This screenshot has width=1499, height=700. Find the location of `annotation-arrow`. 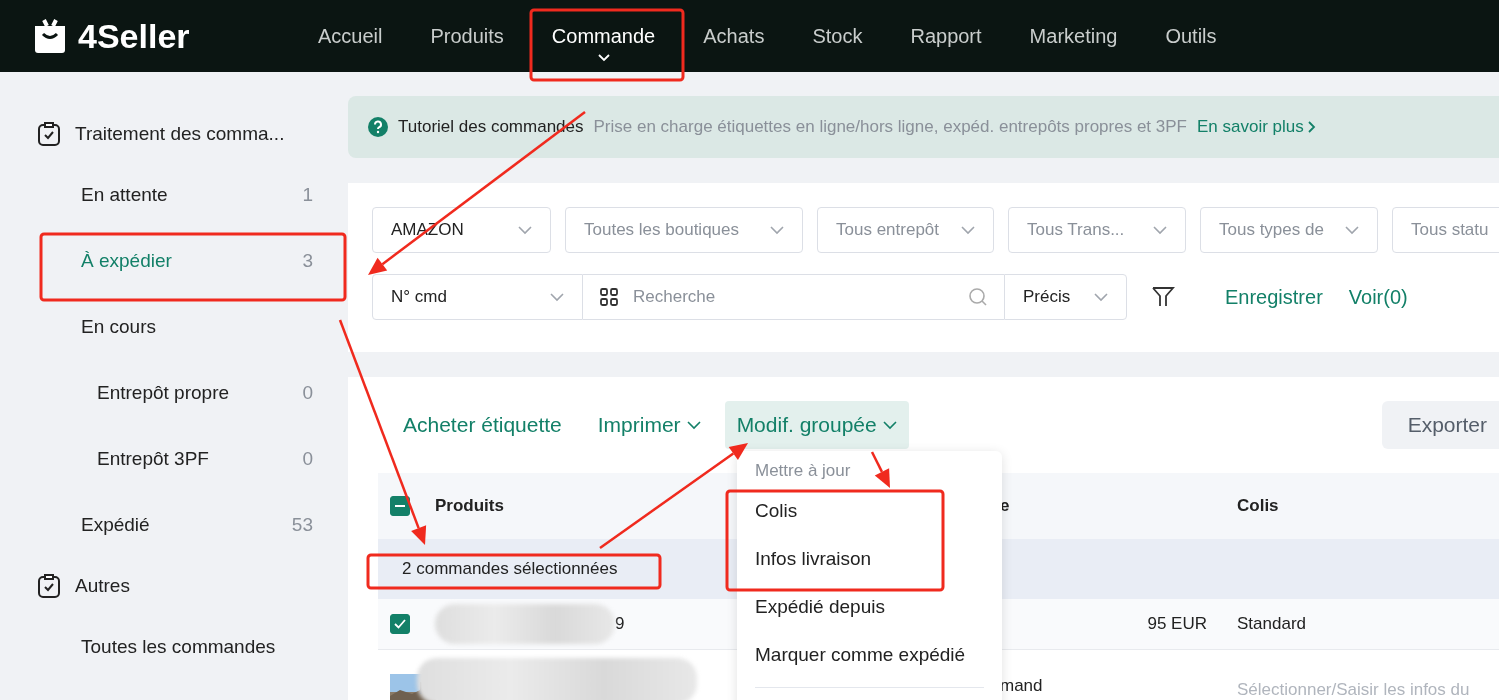

annotation-arrow is located at coordinates (880, 469).